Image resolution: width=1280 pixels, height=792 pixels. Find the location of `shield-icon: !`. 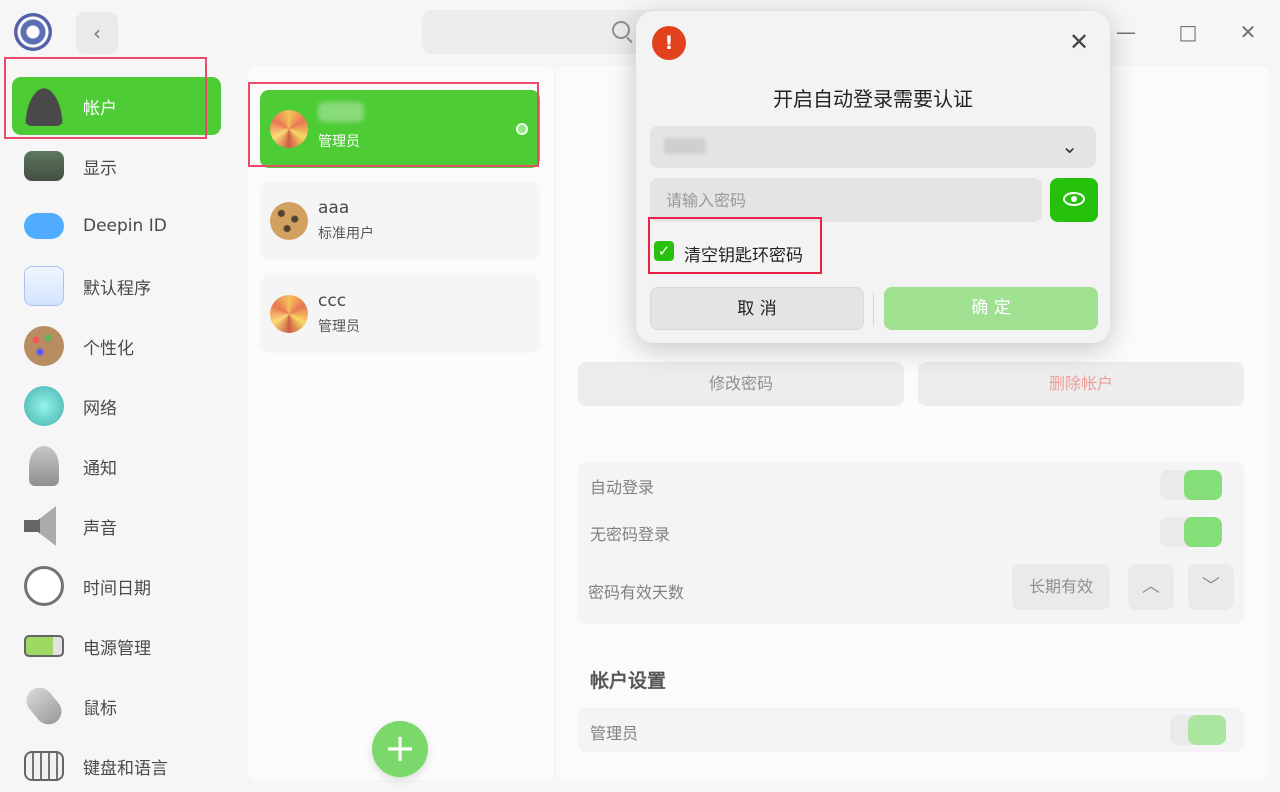

shield-icon: ! is located at coordinates (669, 43).